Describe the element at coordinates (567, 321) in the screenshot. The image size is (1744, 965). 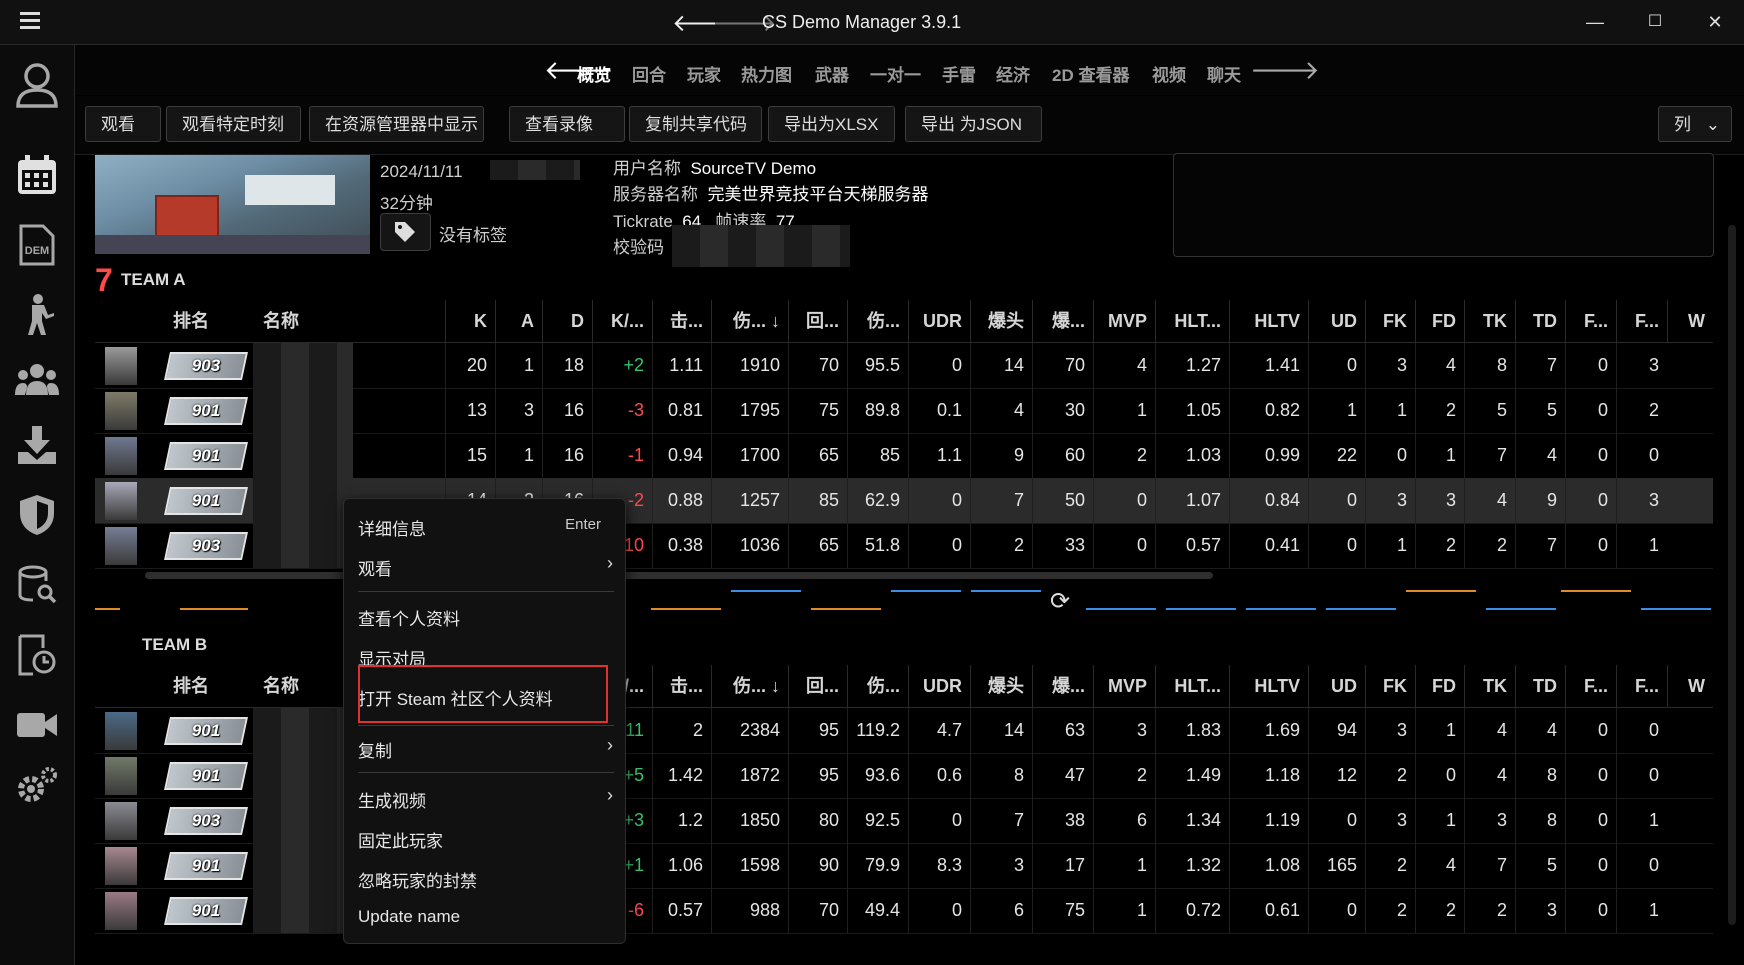
I see `column-header: D` at that location.